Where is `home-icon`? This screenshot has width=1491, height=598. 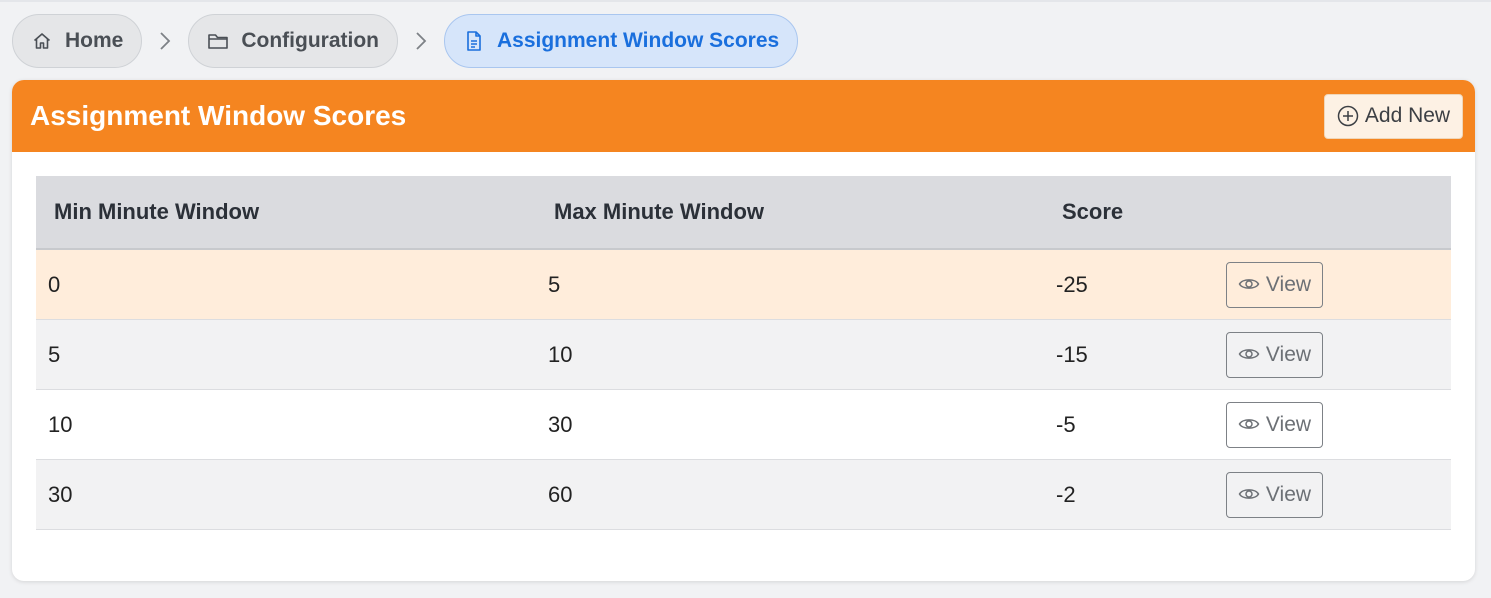
home-icon is located at coordinates (42, 41).